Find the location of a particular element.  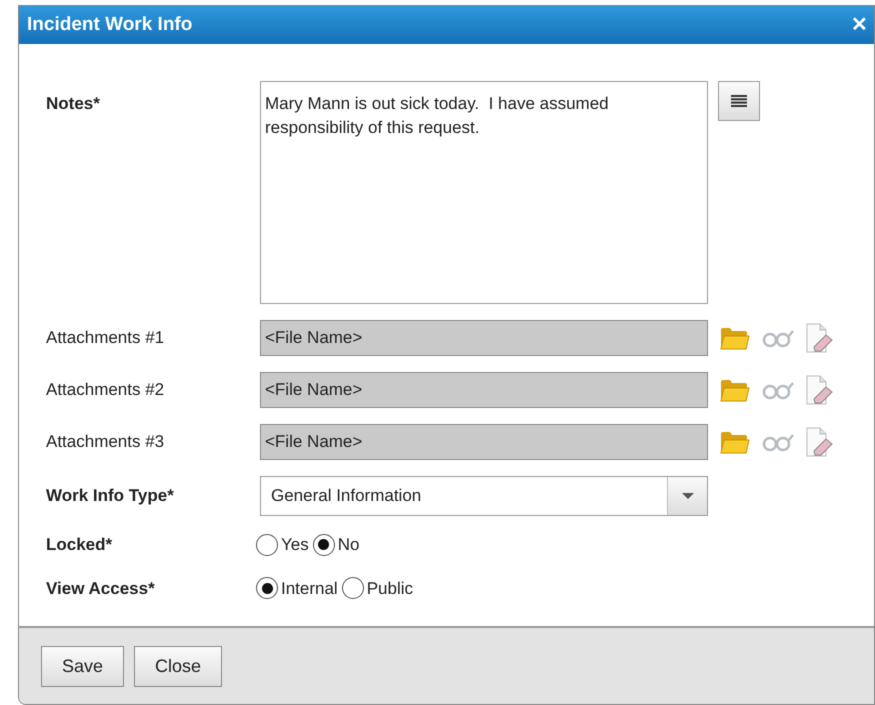

close-button: ✕ is located at coordinates (859, 25).